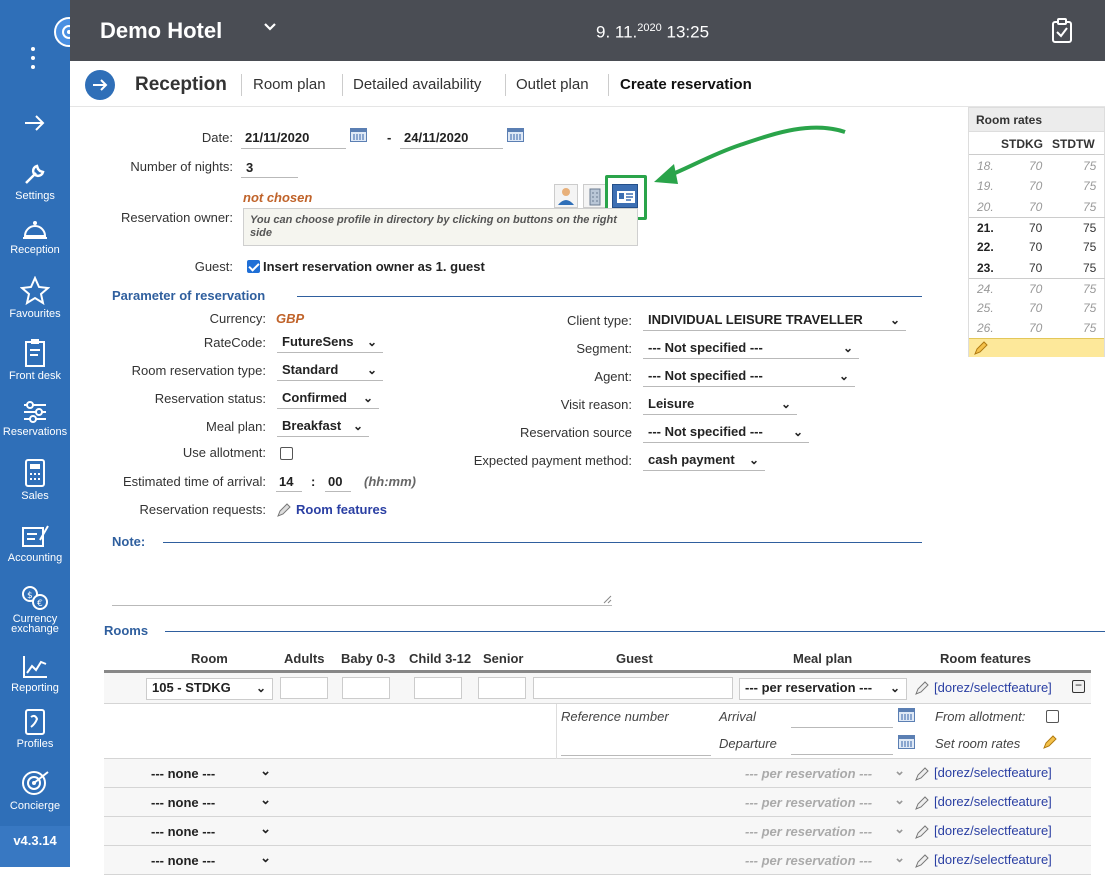  I want to click on senior-input, so click(502, 688).